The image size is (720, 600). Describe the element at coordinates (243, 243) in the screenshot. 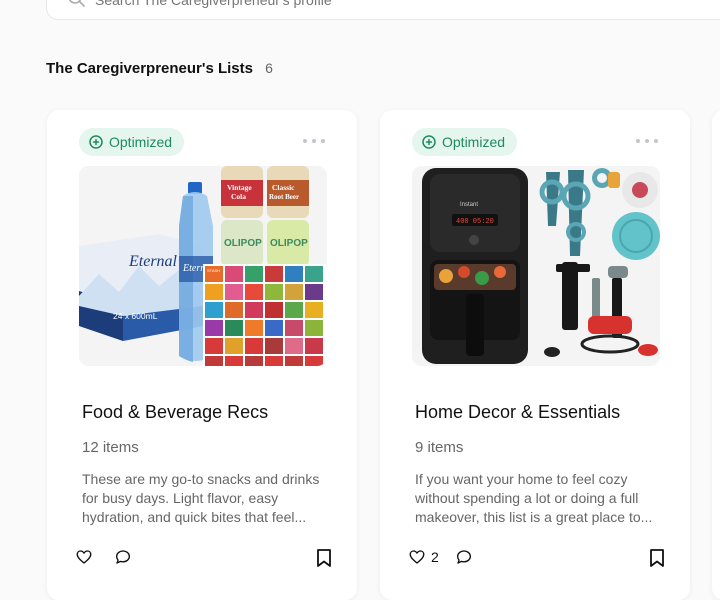

I see `can-label-3: OLIPOP` at that location.